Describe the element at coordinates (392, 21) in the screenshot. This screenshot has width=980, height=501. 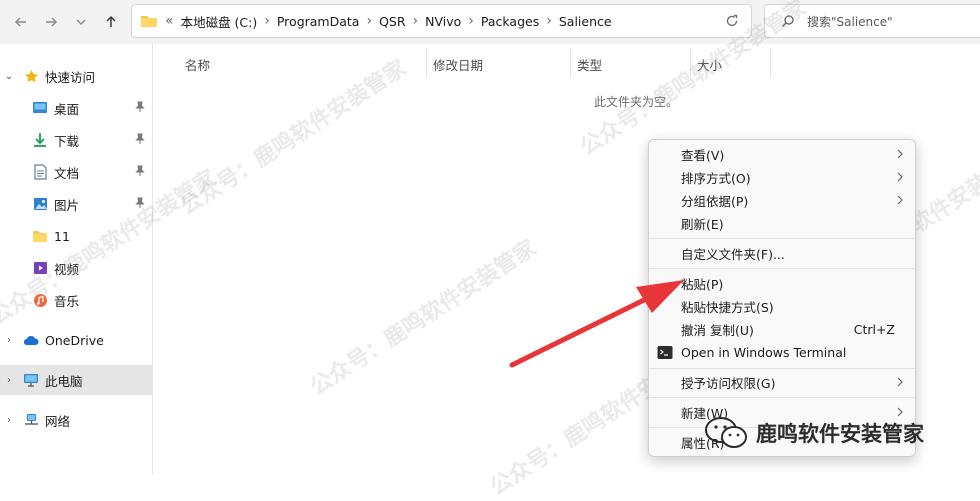
I see `crumb-qsr: QSR` at that location.